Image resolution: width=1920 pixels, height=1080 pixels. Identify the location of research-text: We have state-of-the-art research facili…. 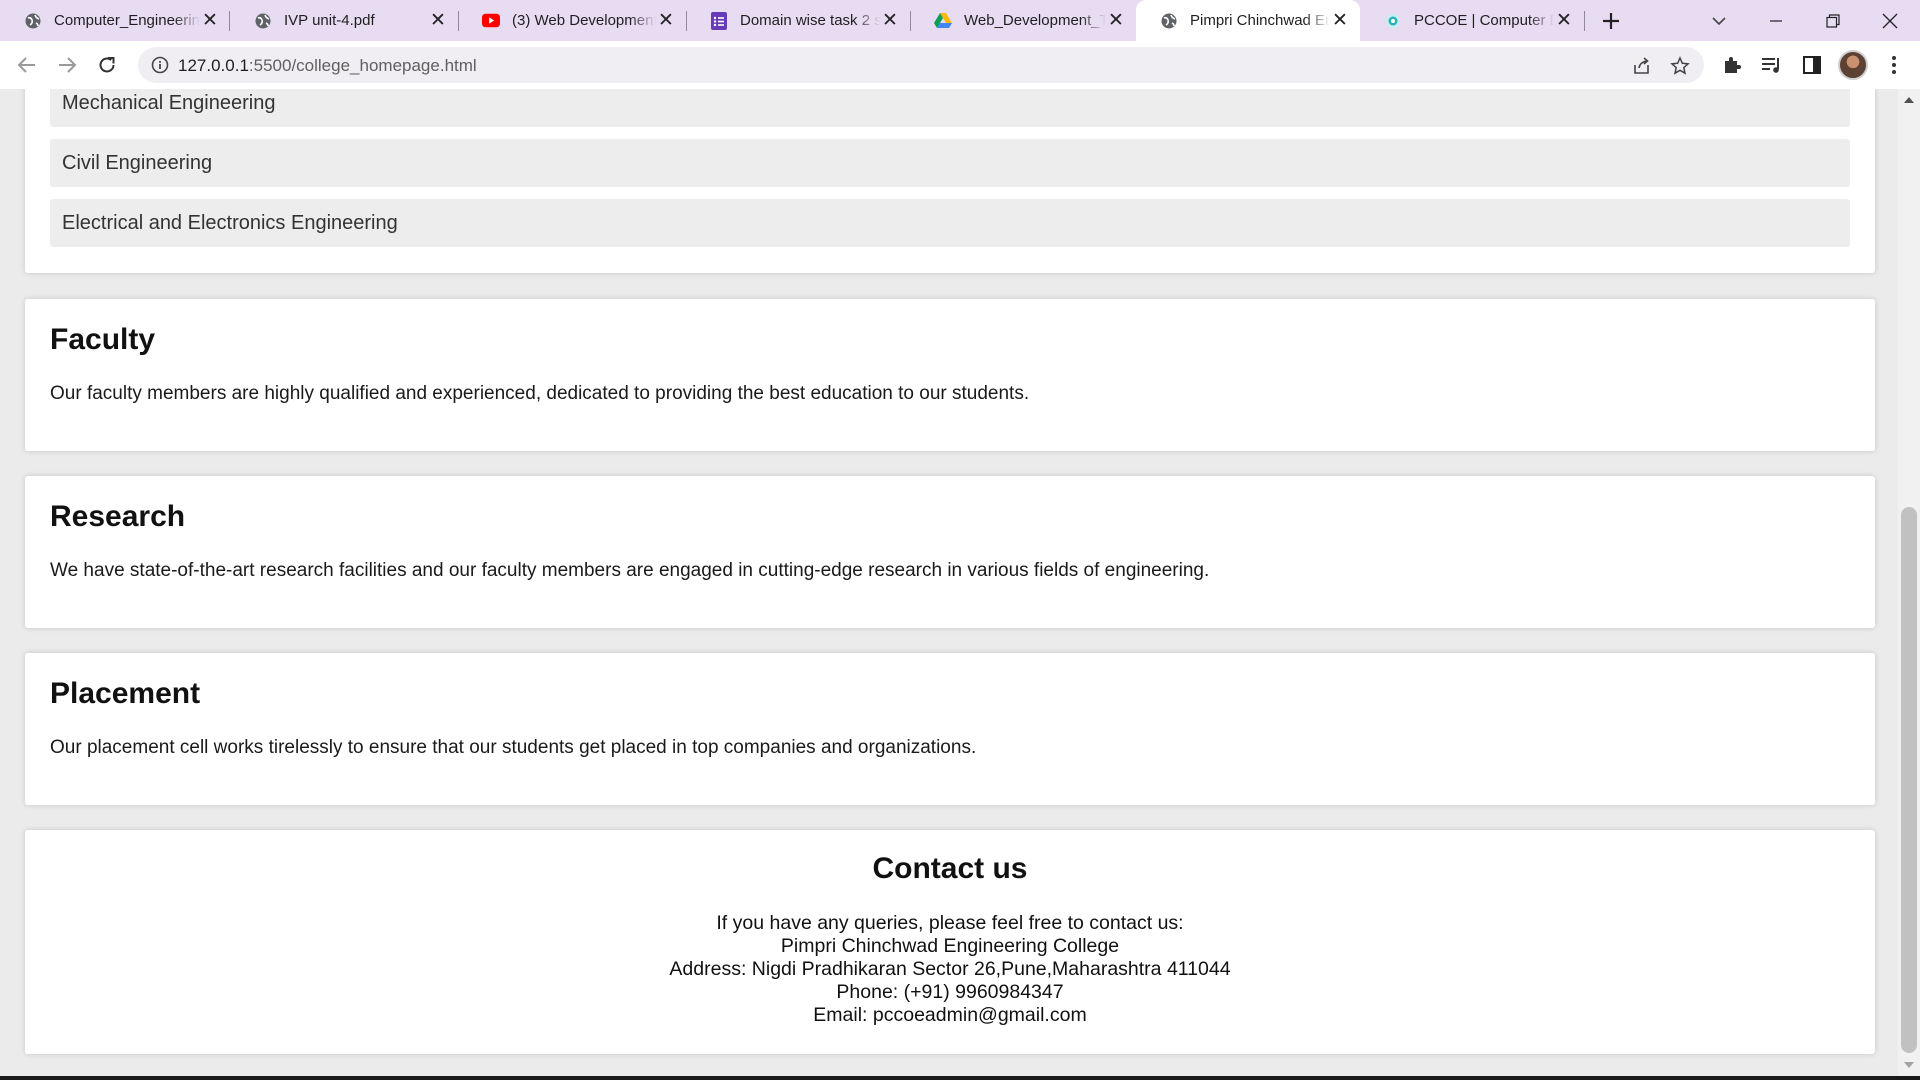
(630, 570).